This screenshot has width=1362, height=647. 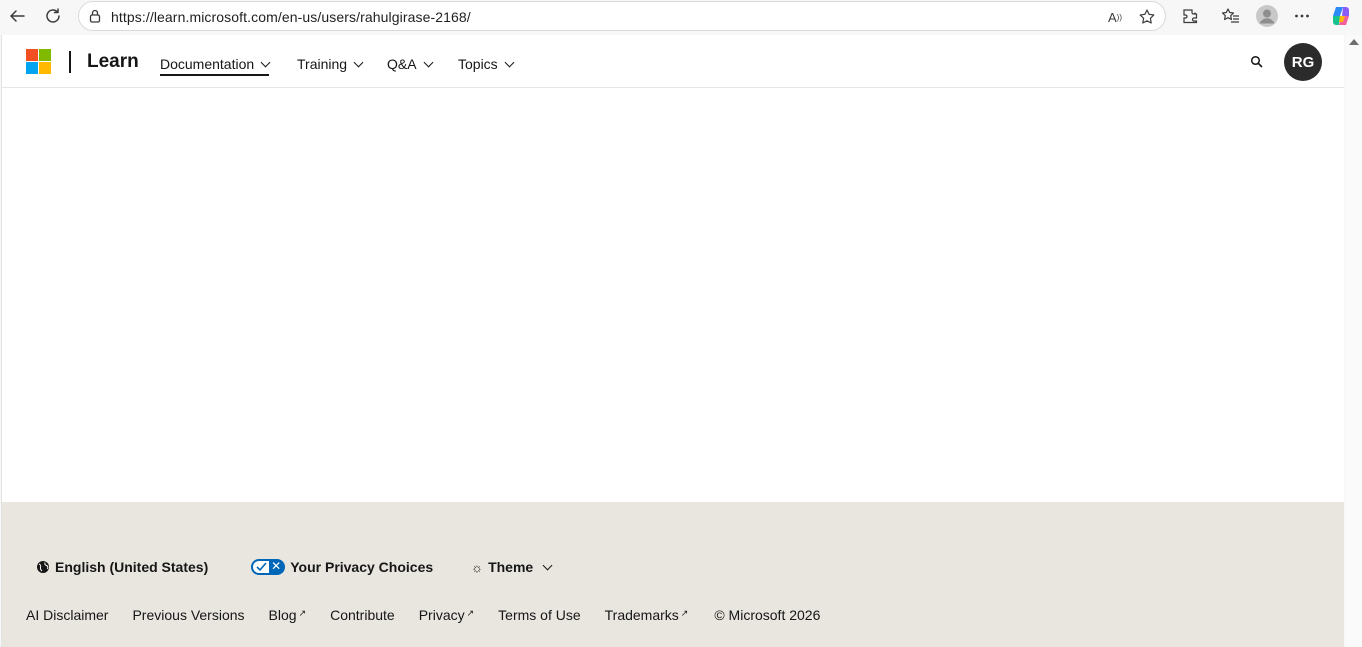 What do you see at coordinates (70, 62) in the screenshot?
I see `header-divider` at bounding box center [70, 62].